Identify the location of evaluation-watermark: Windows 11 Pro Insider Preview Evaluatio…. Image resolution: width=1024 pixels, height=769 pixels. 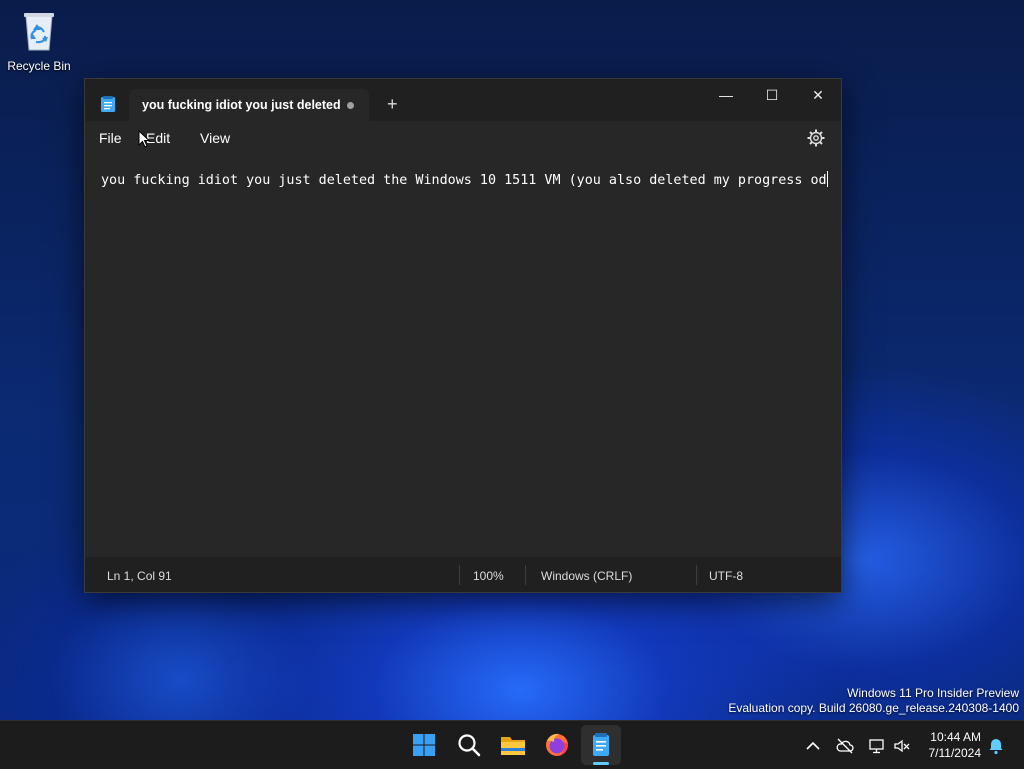
(873, 701).